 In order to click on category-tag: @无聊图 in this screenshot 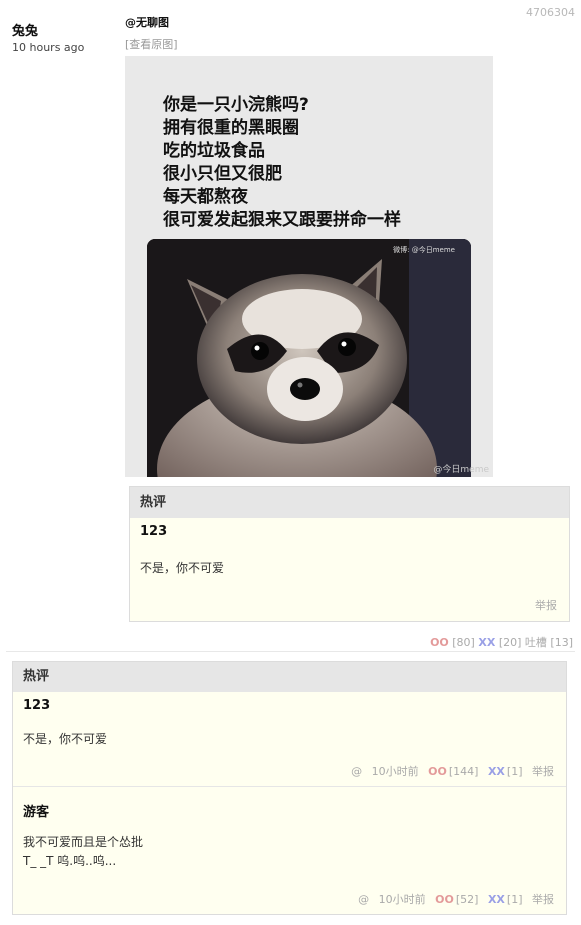, I will do `click(347, 22)`.